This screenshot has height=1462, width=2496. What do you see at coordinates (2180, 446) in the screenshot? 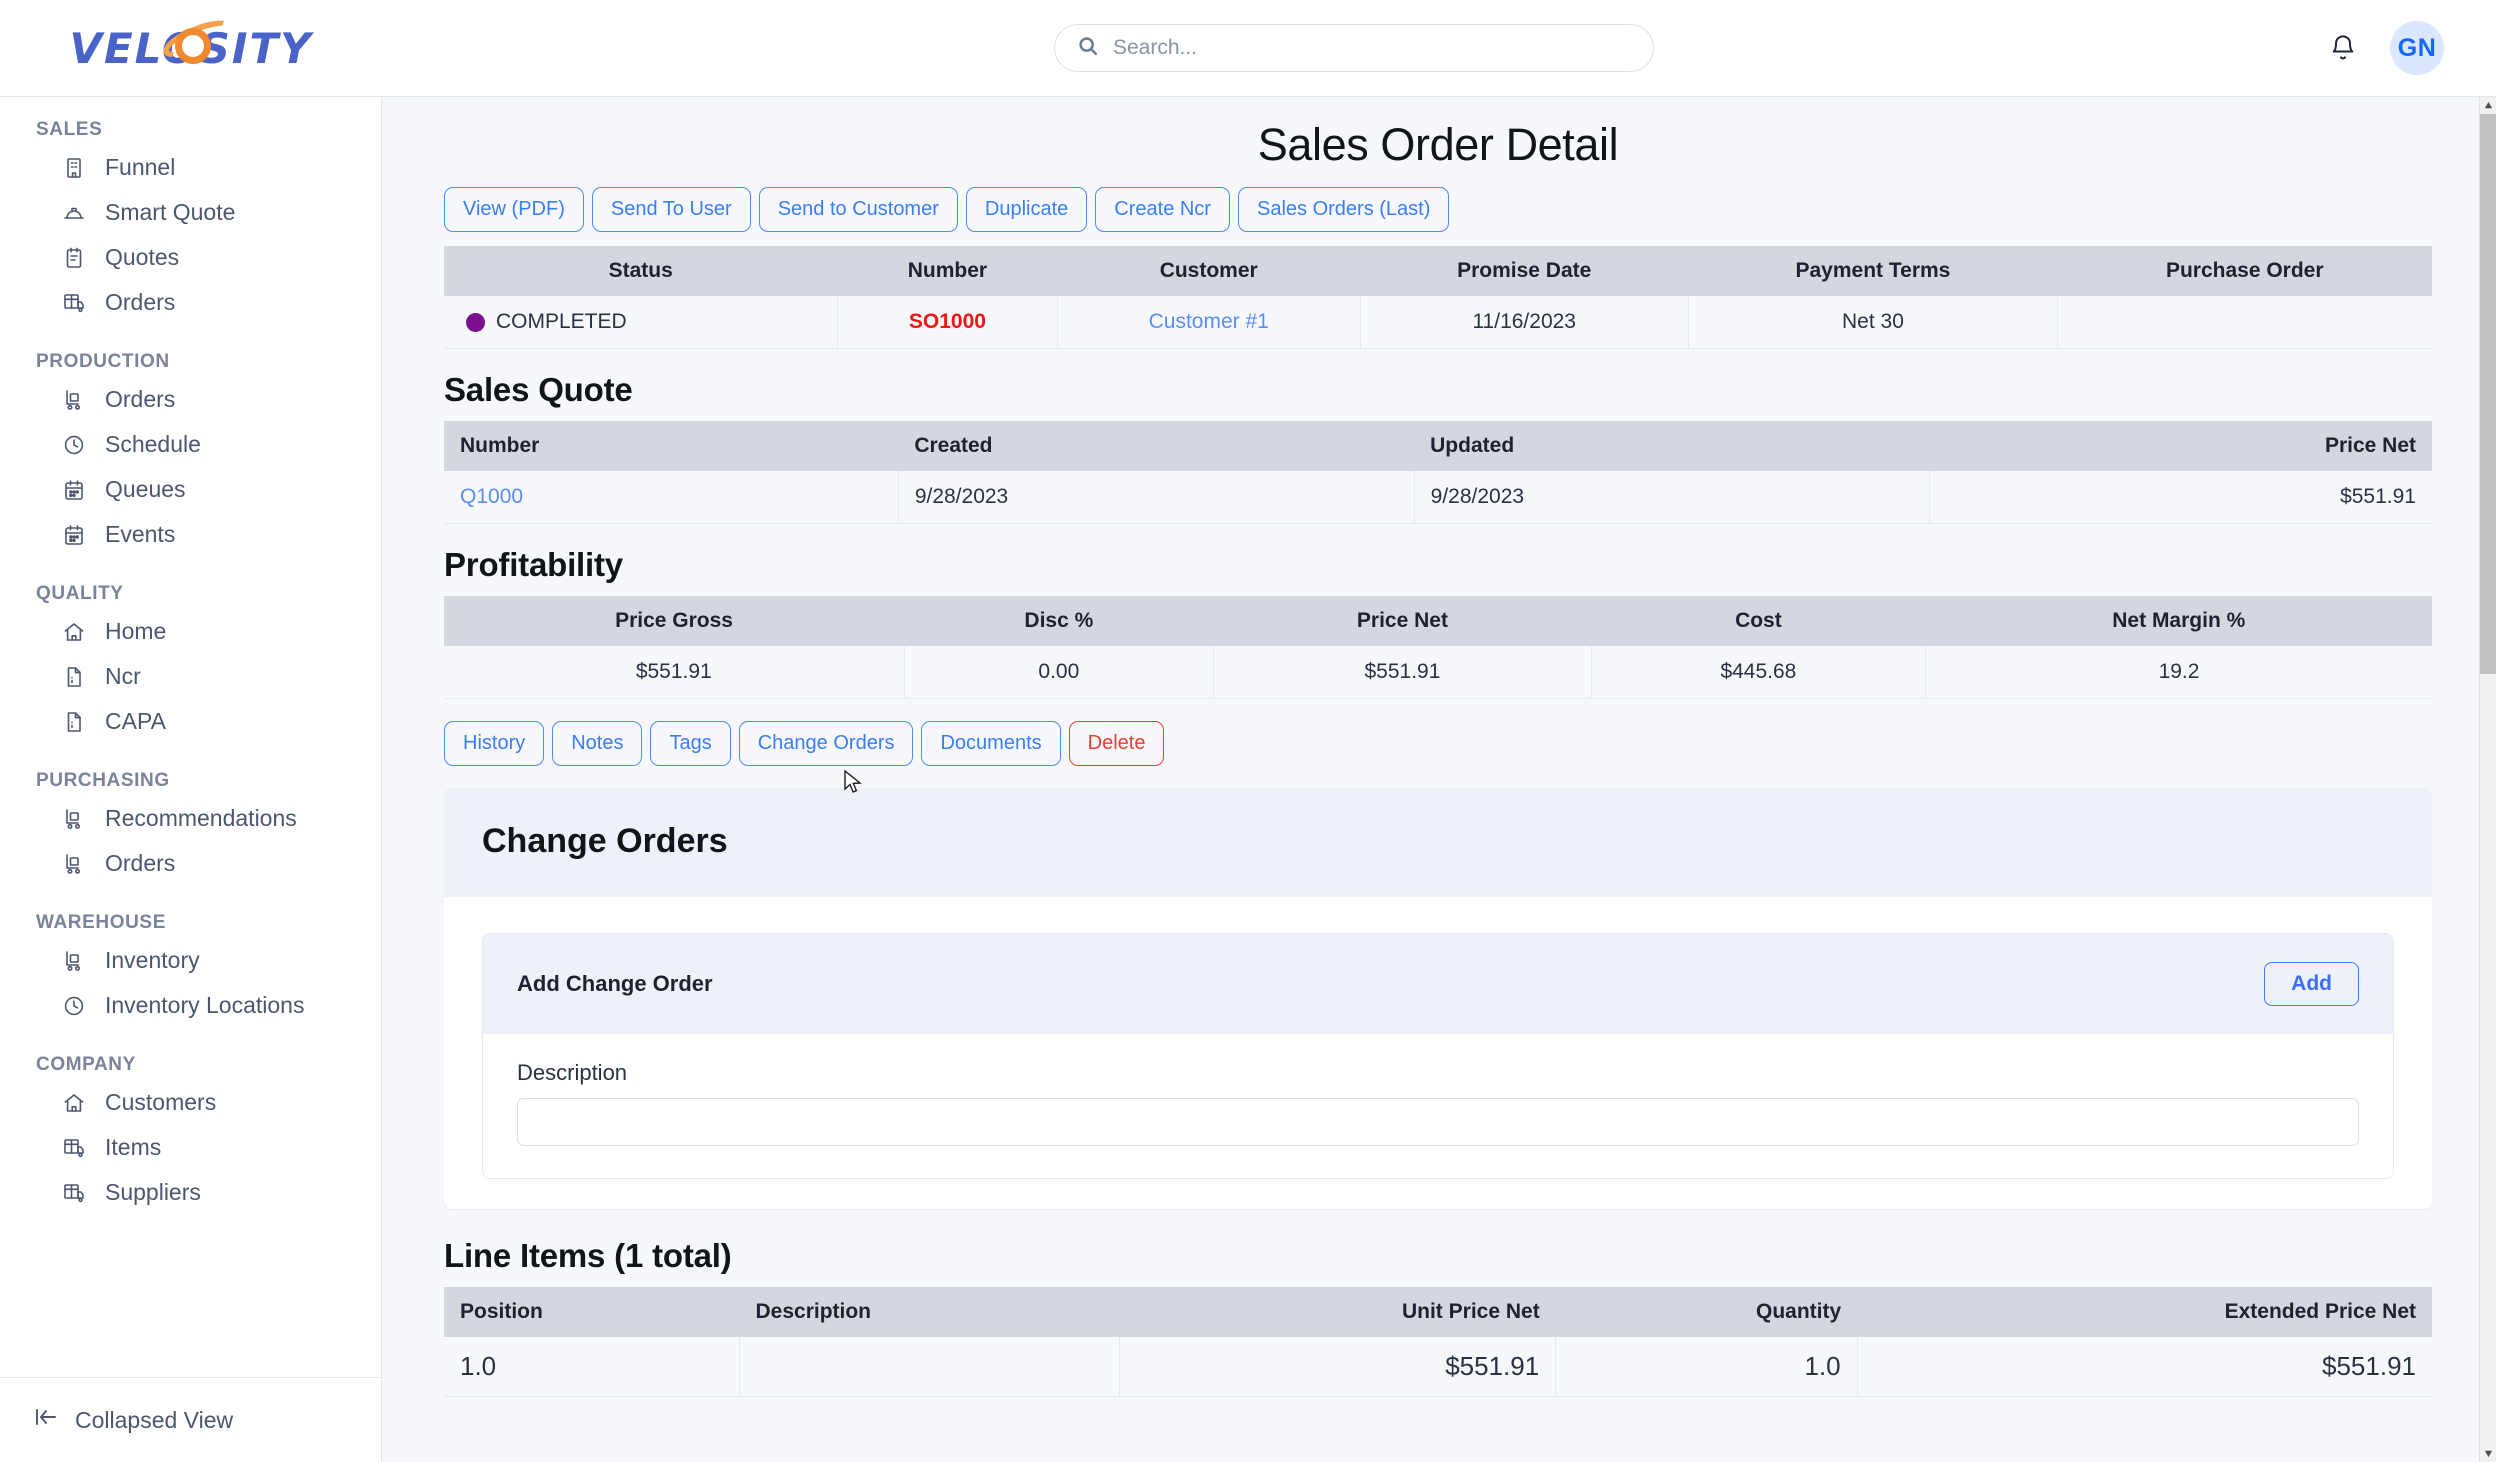
I see `column-header: Price Net` at bounding box center [2180, 446].